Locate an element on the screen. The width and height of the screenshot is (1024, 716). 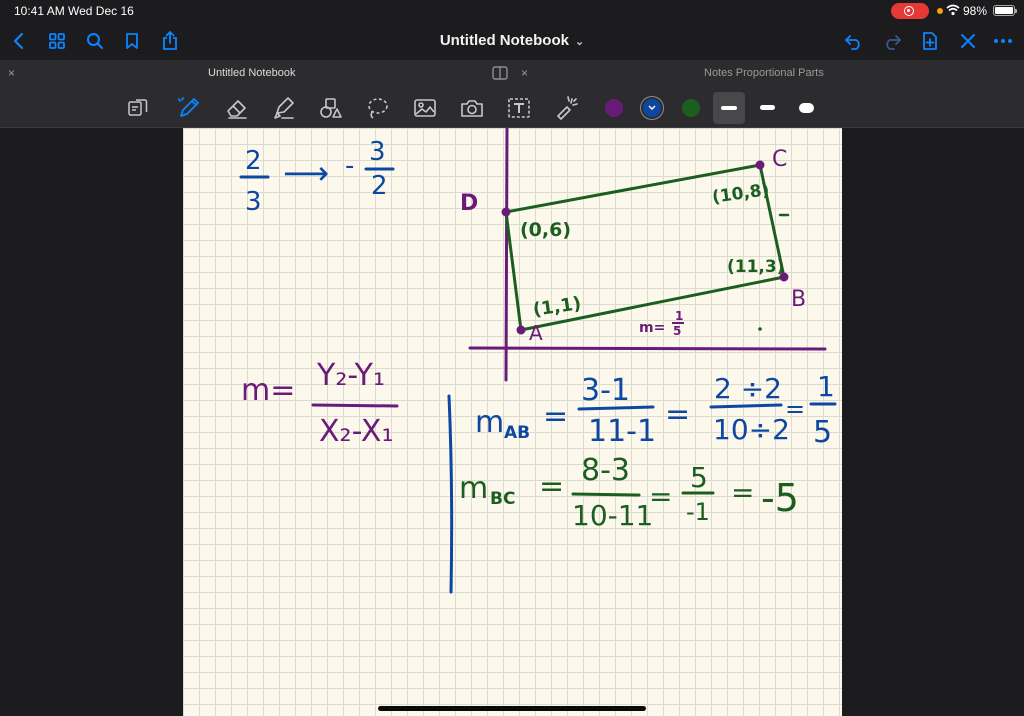
close-button is located at coordinates (968, 41).